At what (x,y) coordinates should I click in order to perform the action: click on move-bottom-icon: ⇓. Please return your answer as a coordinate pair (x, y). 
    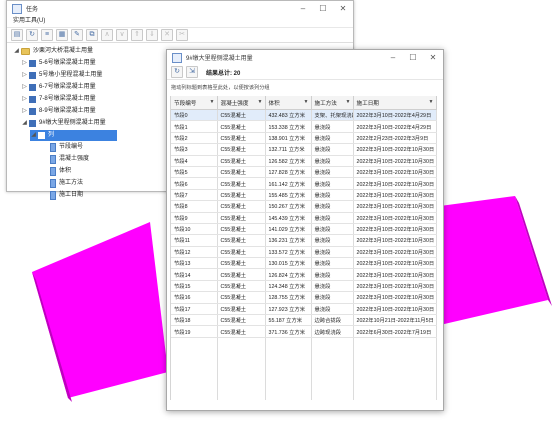
    Looking at the image, I should click on (152, 35).